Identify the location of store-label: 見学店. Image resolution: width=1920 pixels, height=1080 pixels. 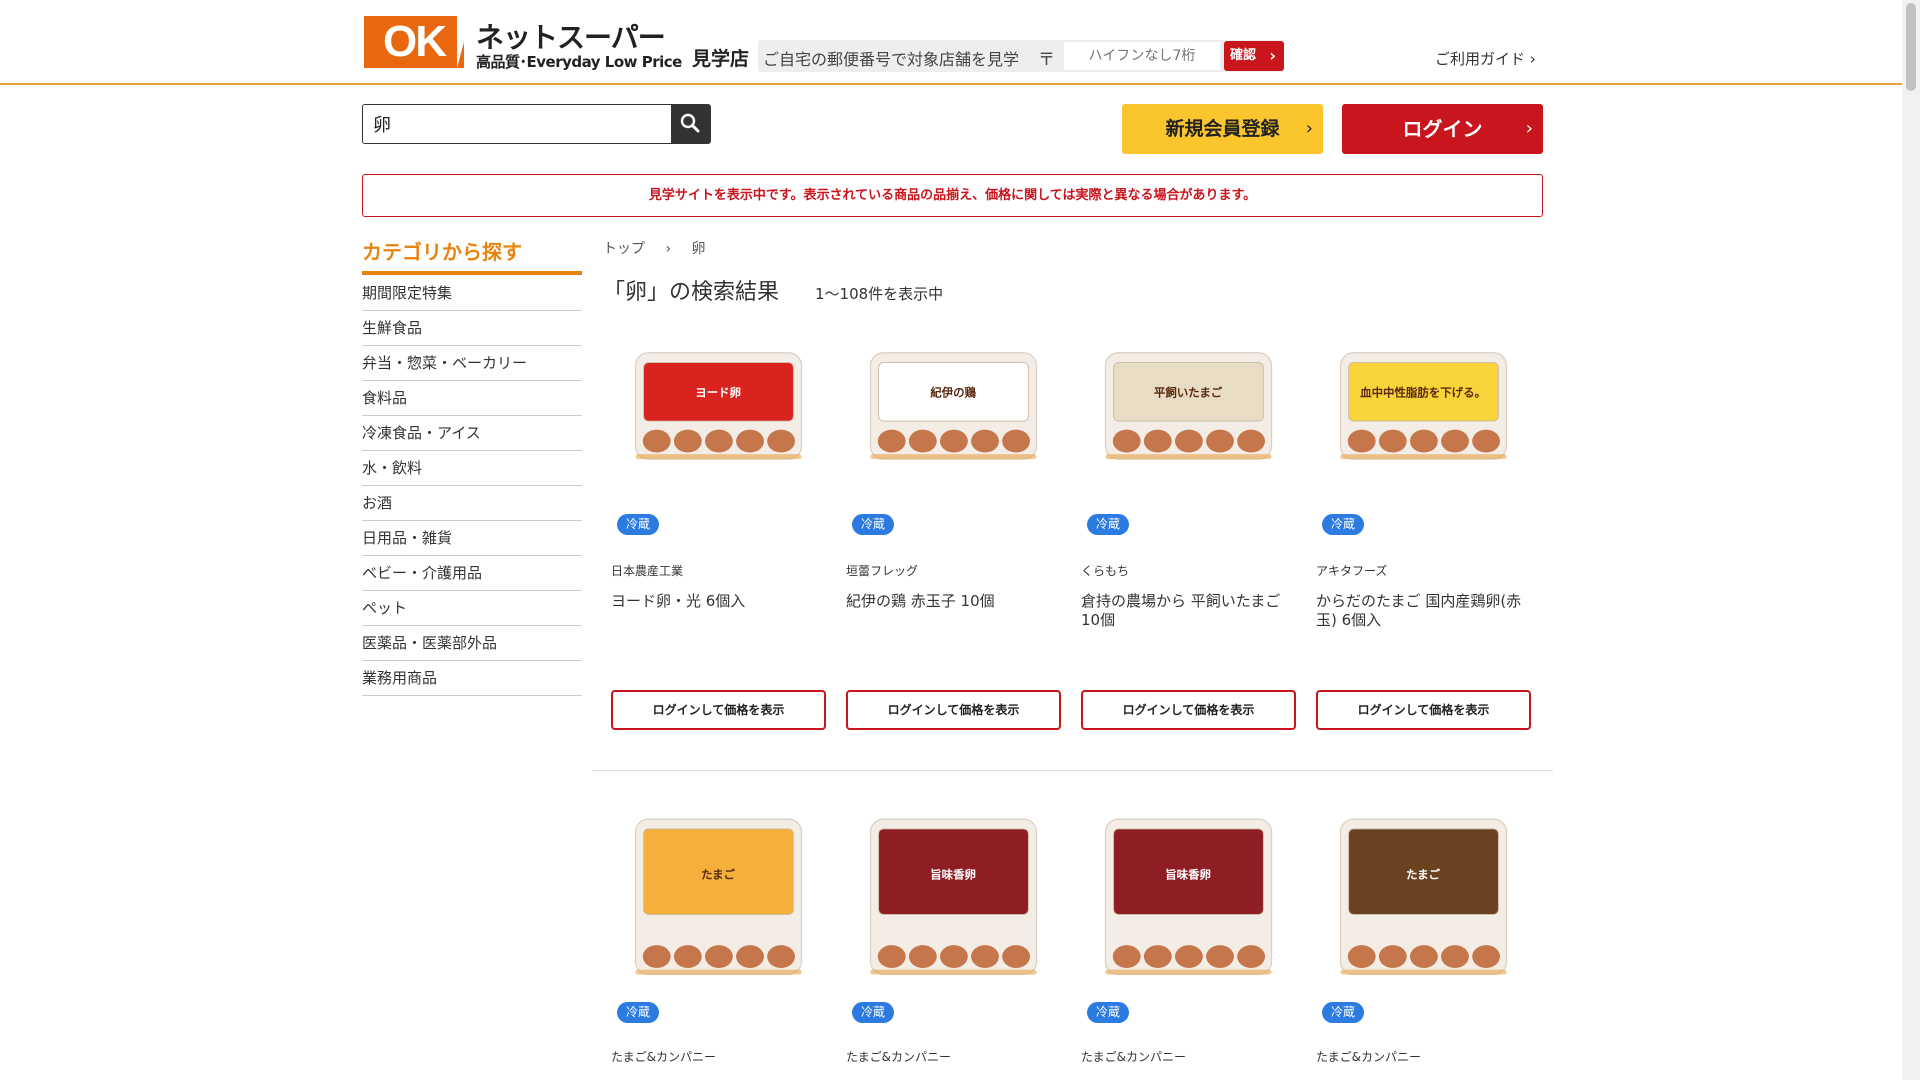
(721, 59).